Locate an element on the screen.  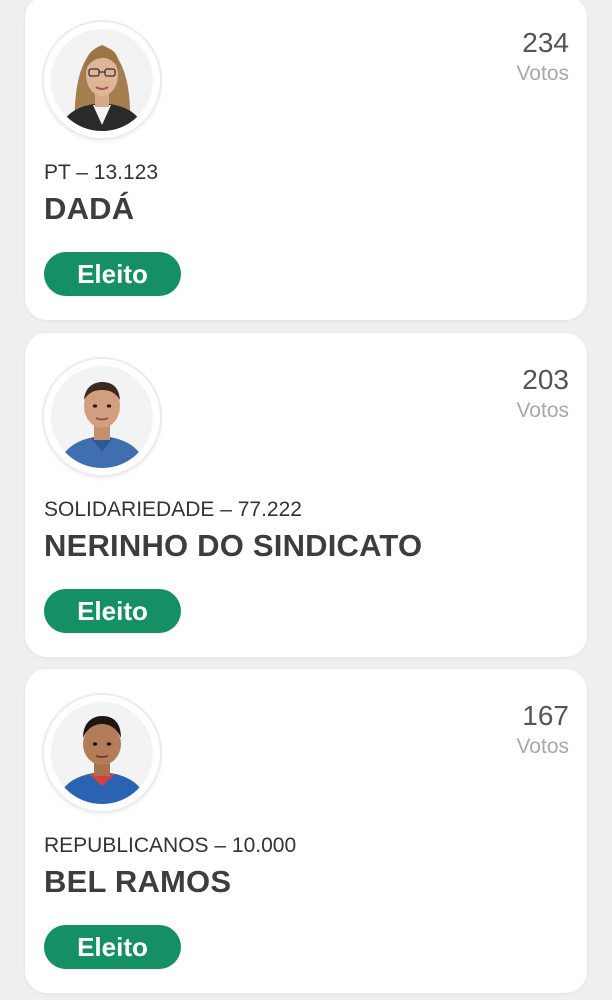
votes-count: 203 is located at coordinates (545, 379).